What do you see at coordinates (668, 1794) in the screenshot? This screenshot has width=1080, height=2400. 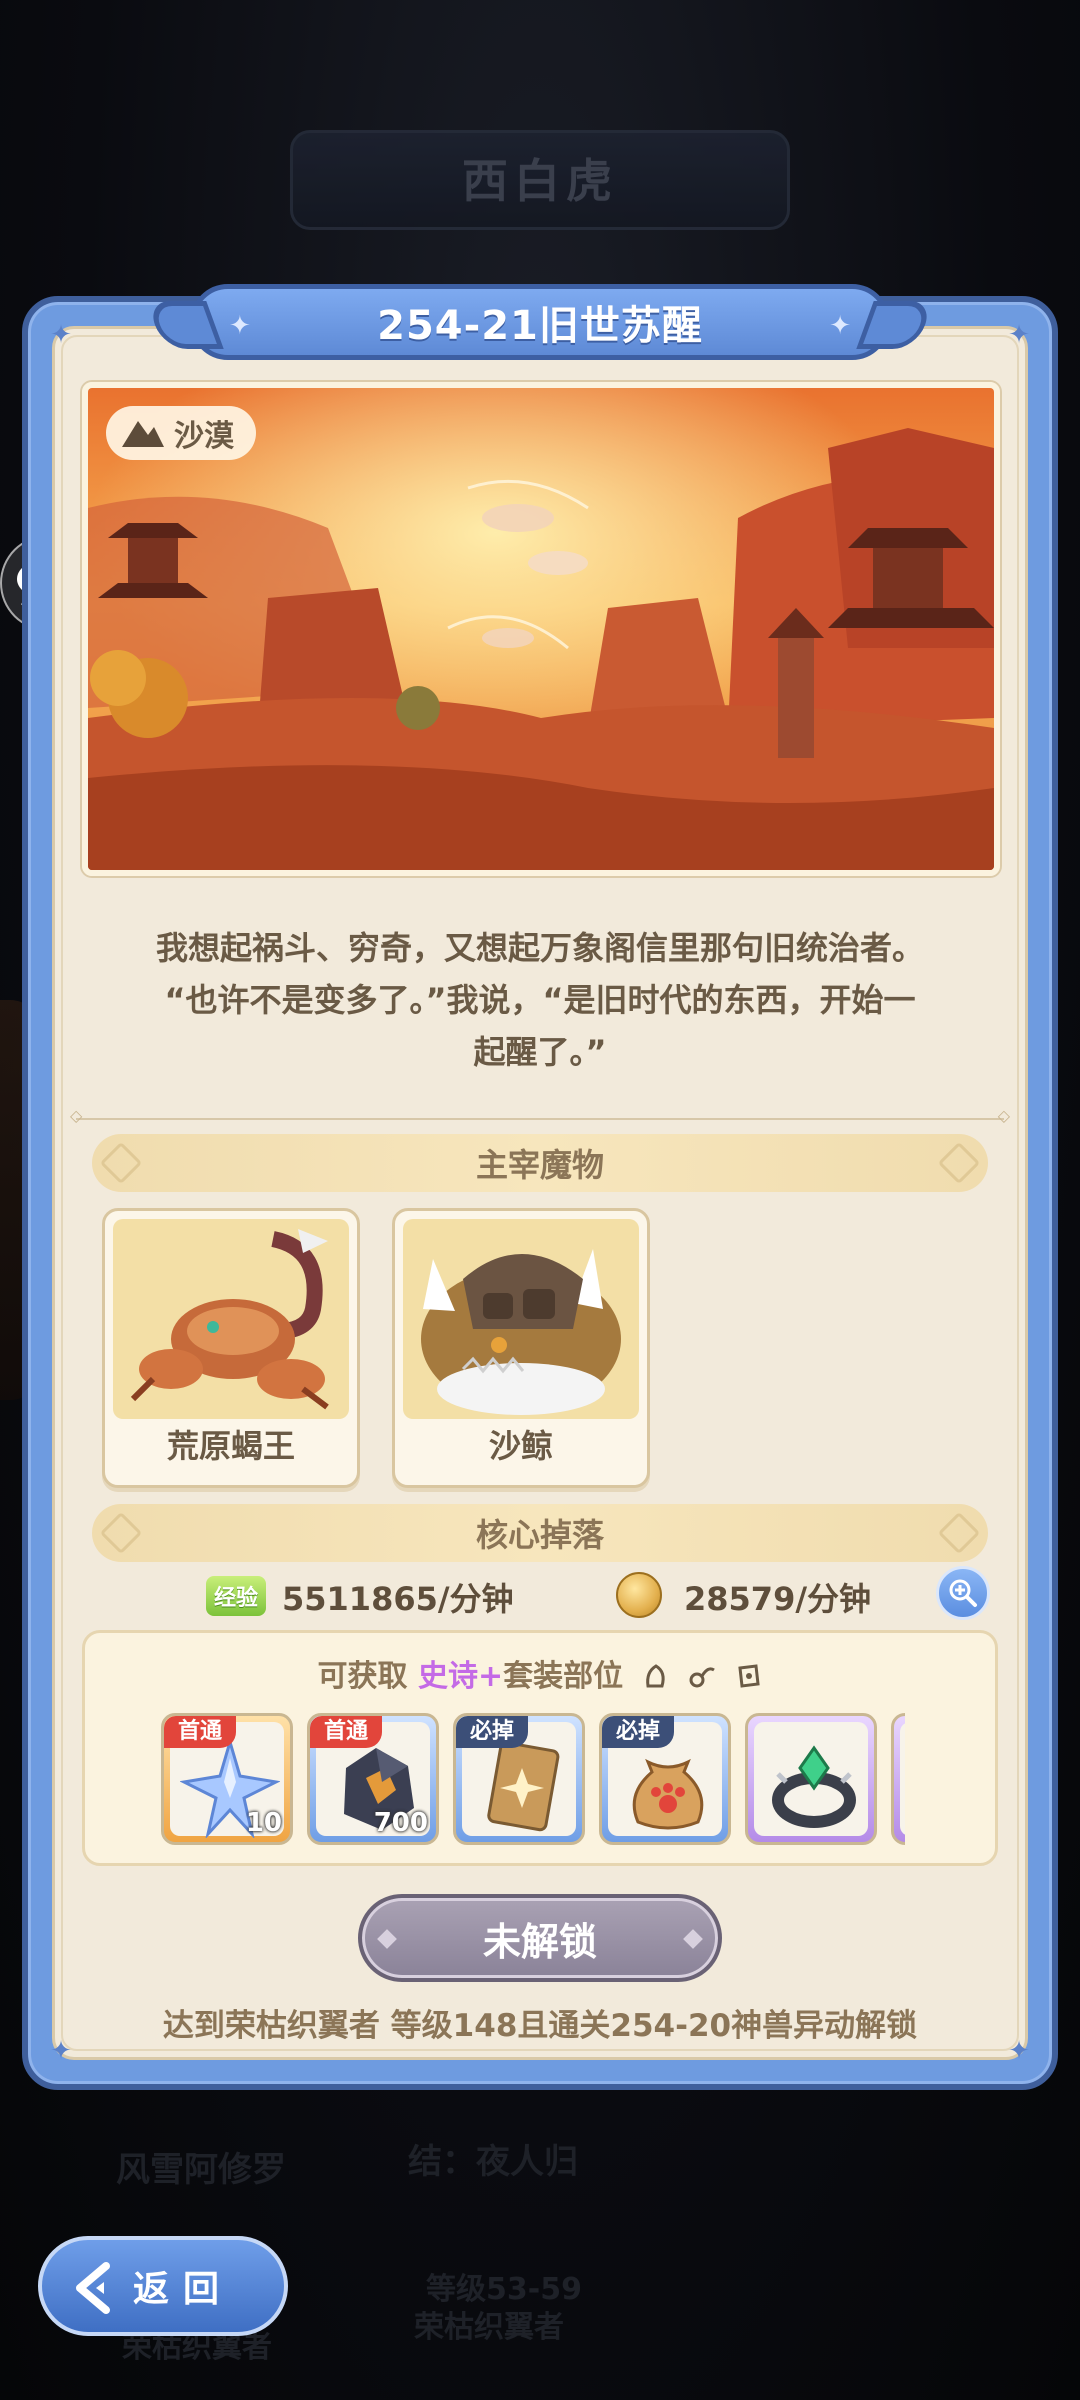 I see `paw-bag-icon` at bounding box center [668, 1794].